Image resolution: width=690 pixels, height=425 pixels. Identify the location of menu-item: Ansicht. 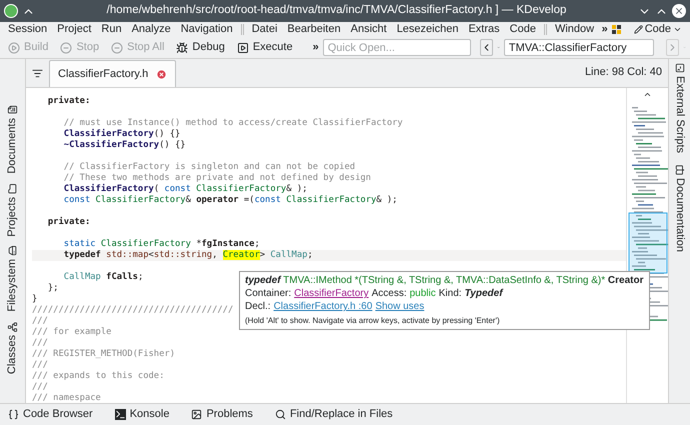
(368, 29).